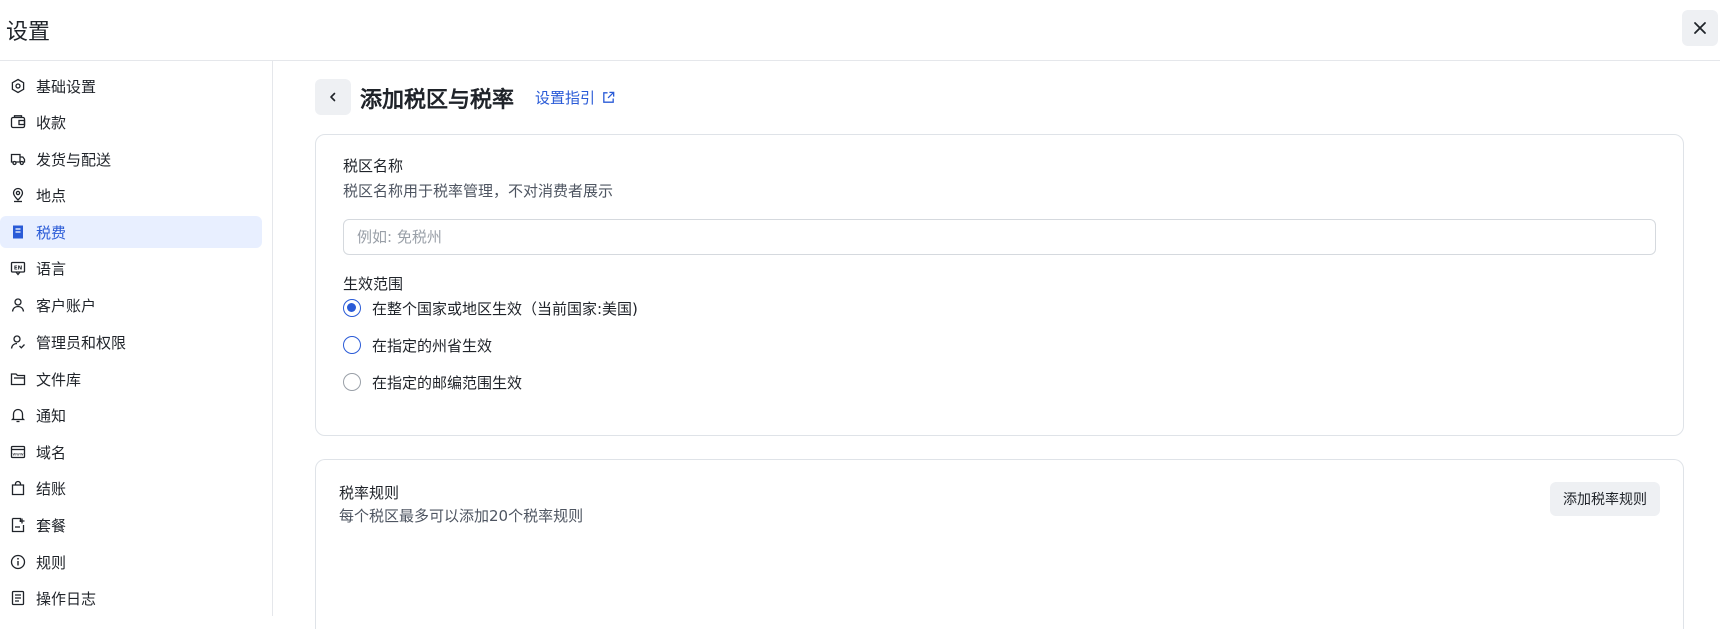 The image size is (1720, 629). Describe the element at coordinates (18, 232) in the screenshot. I see `tax-receipt-icon` at that location.